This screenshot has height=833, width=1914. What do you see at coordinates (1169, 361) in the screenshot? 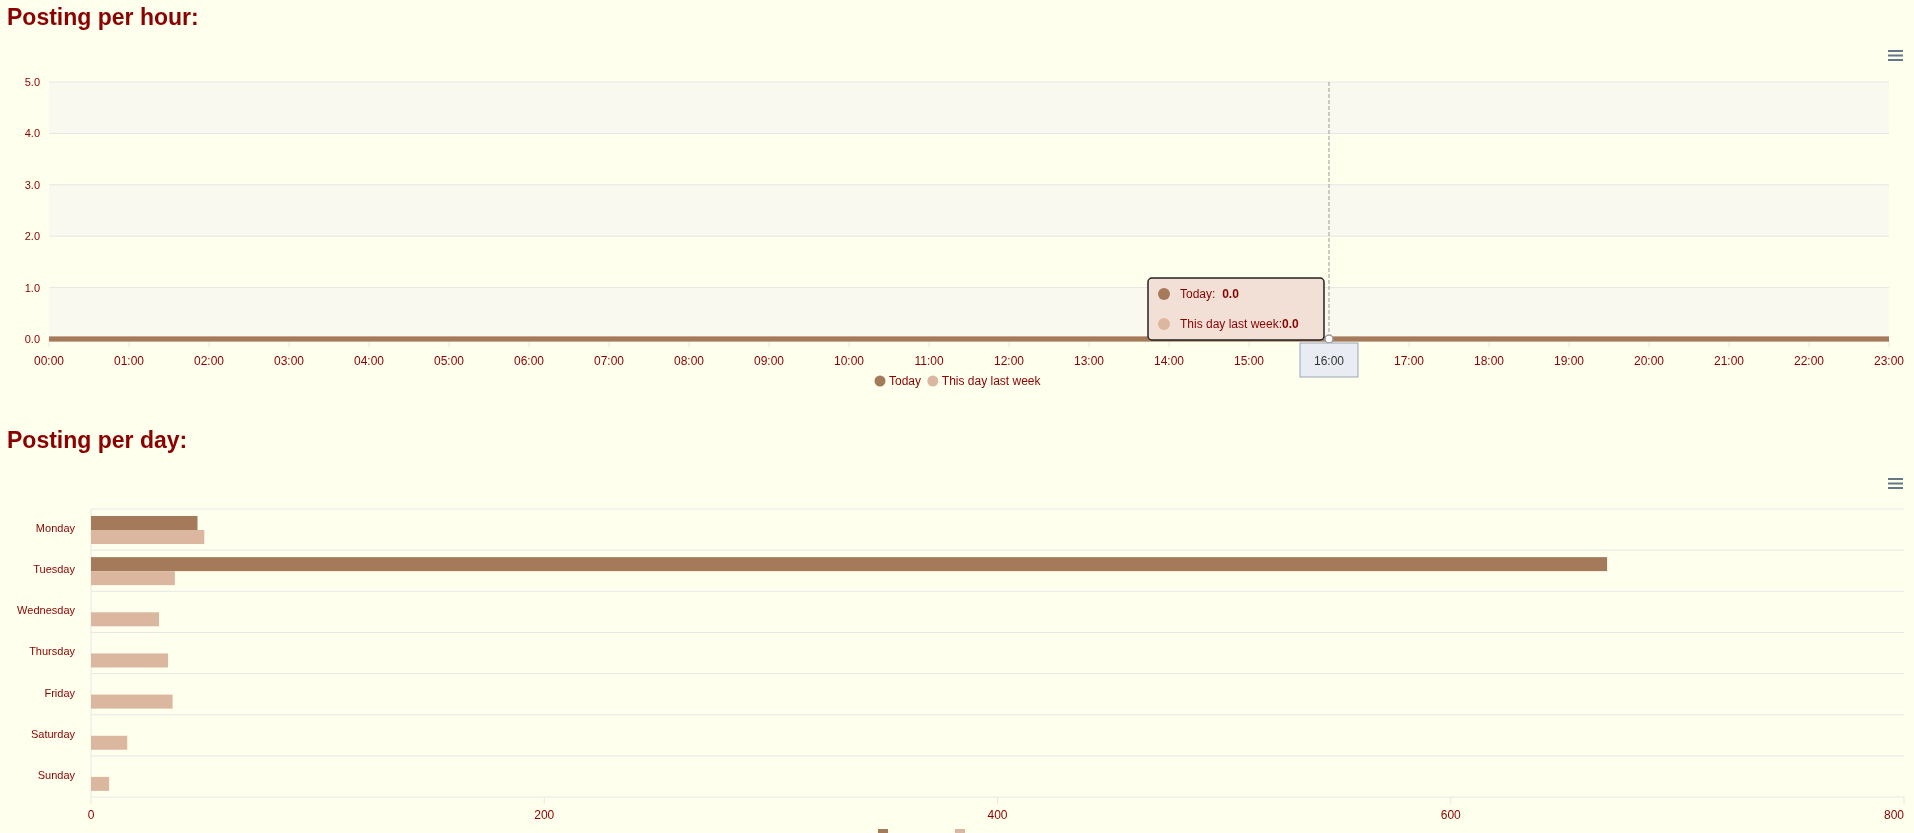
I see `axis-label: 14:00` at bounding box center [1169, 361].